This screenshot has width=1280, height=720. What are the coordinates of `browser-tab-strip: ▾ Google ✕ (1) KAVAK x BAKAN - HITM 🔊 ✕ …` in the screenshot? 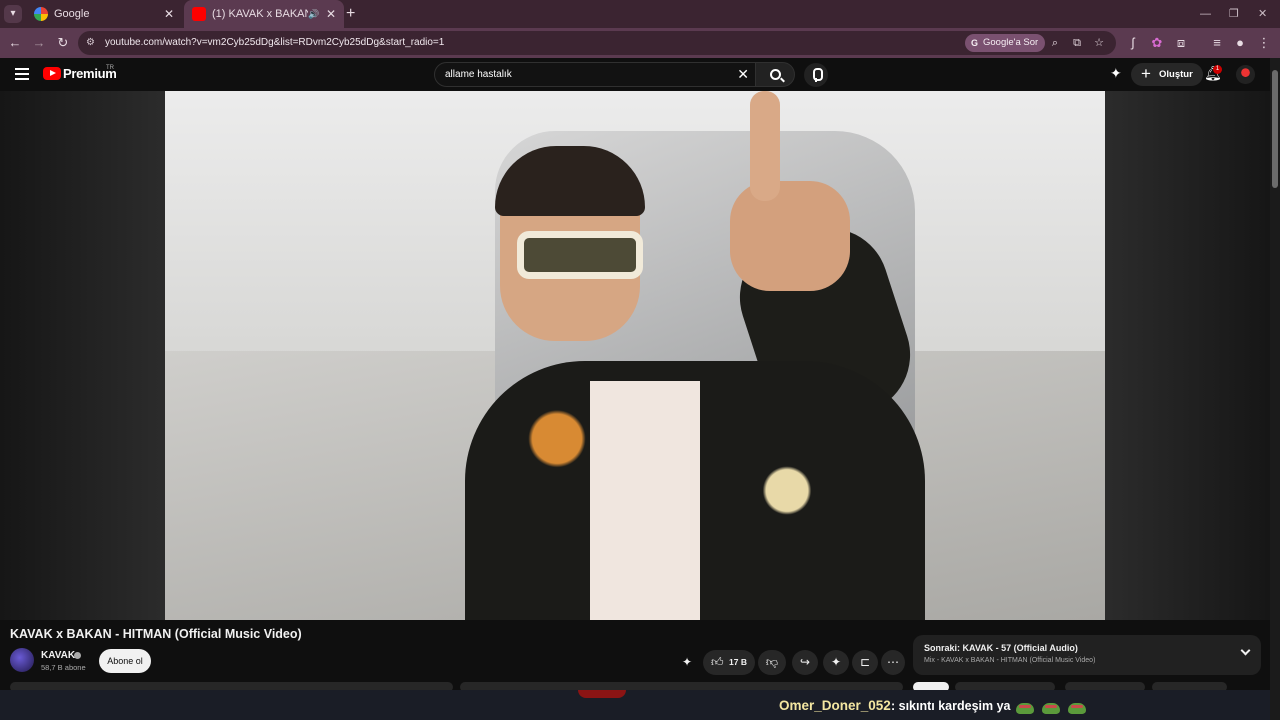 It's located at (640, 14).